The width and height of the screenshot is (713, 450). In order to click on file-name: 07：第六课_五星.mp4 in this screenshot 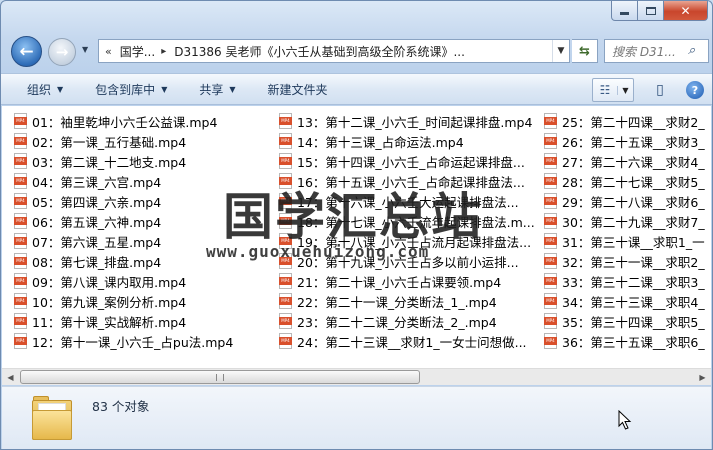, I will do `click(97, 242)`.